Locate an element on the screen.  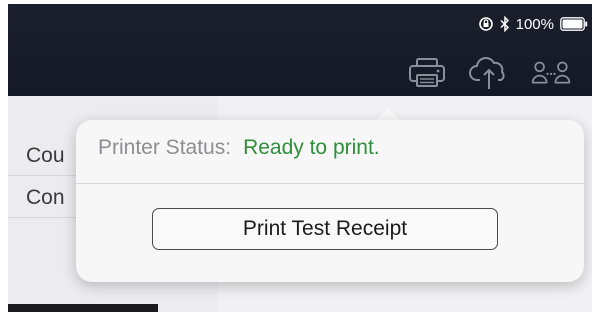
bottom-edge is located at coordinates (83, 308).